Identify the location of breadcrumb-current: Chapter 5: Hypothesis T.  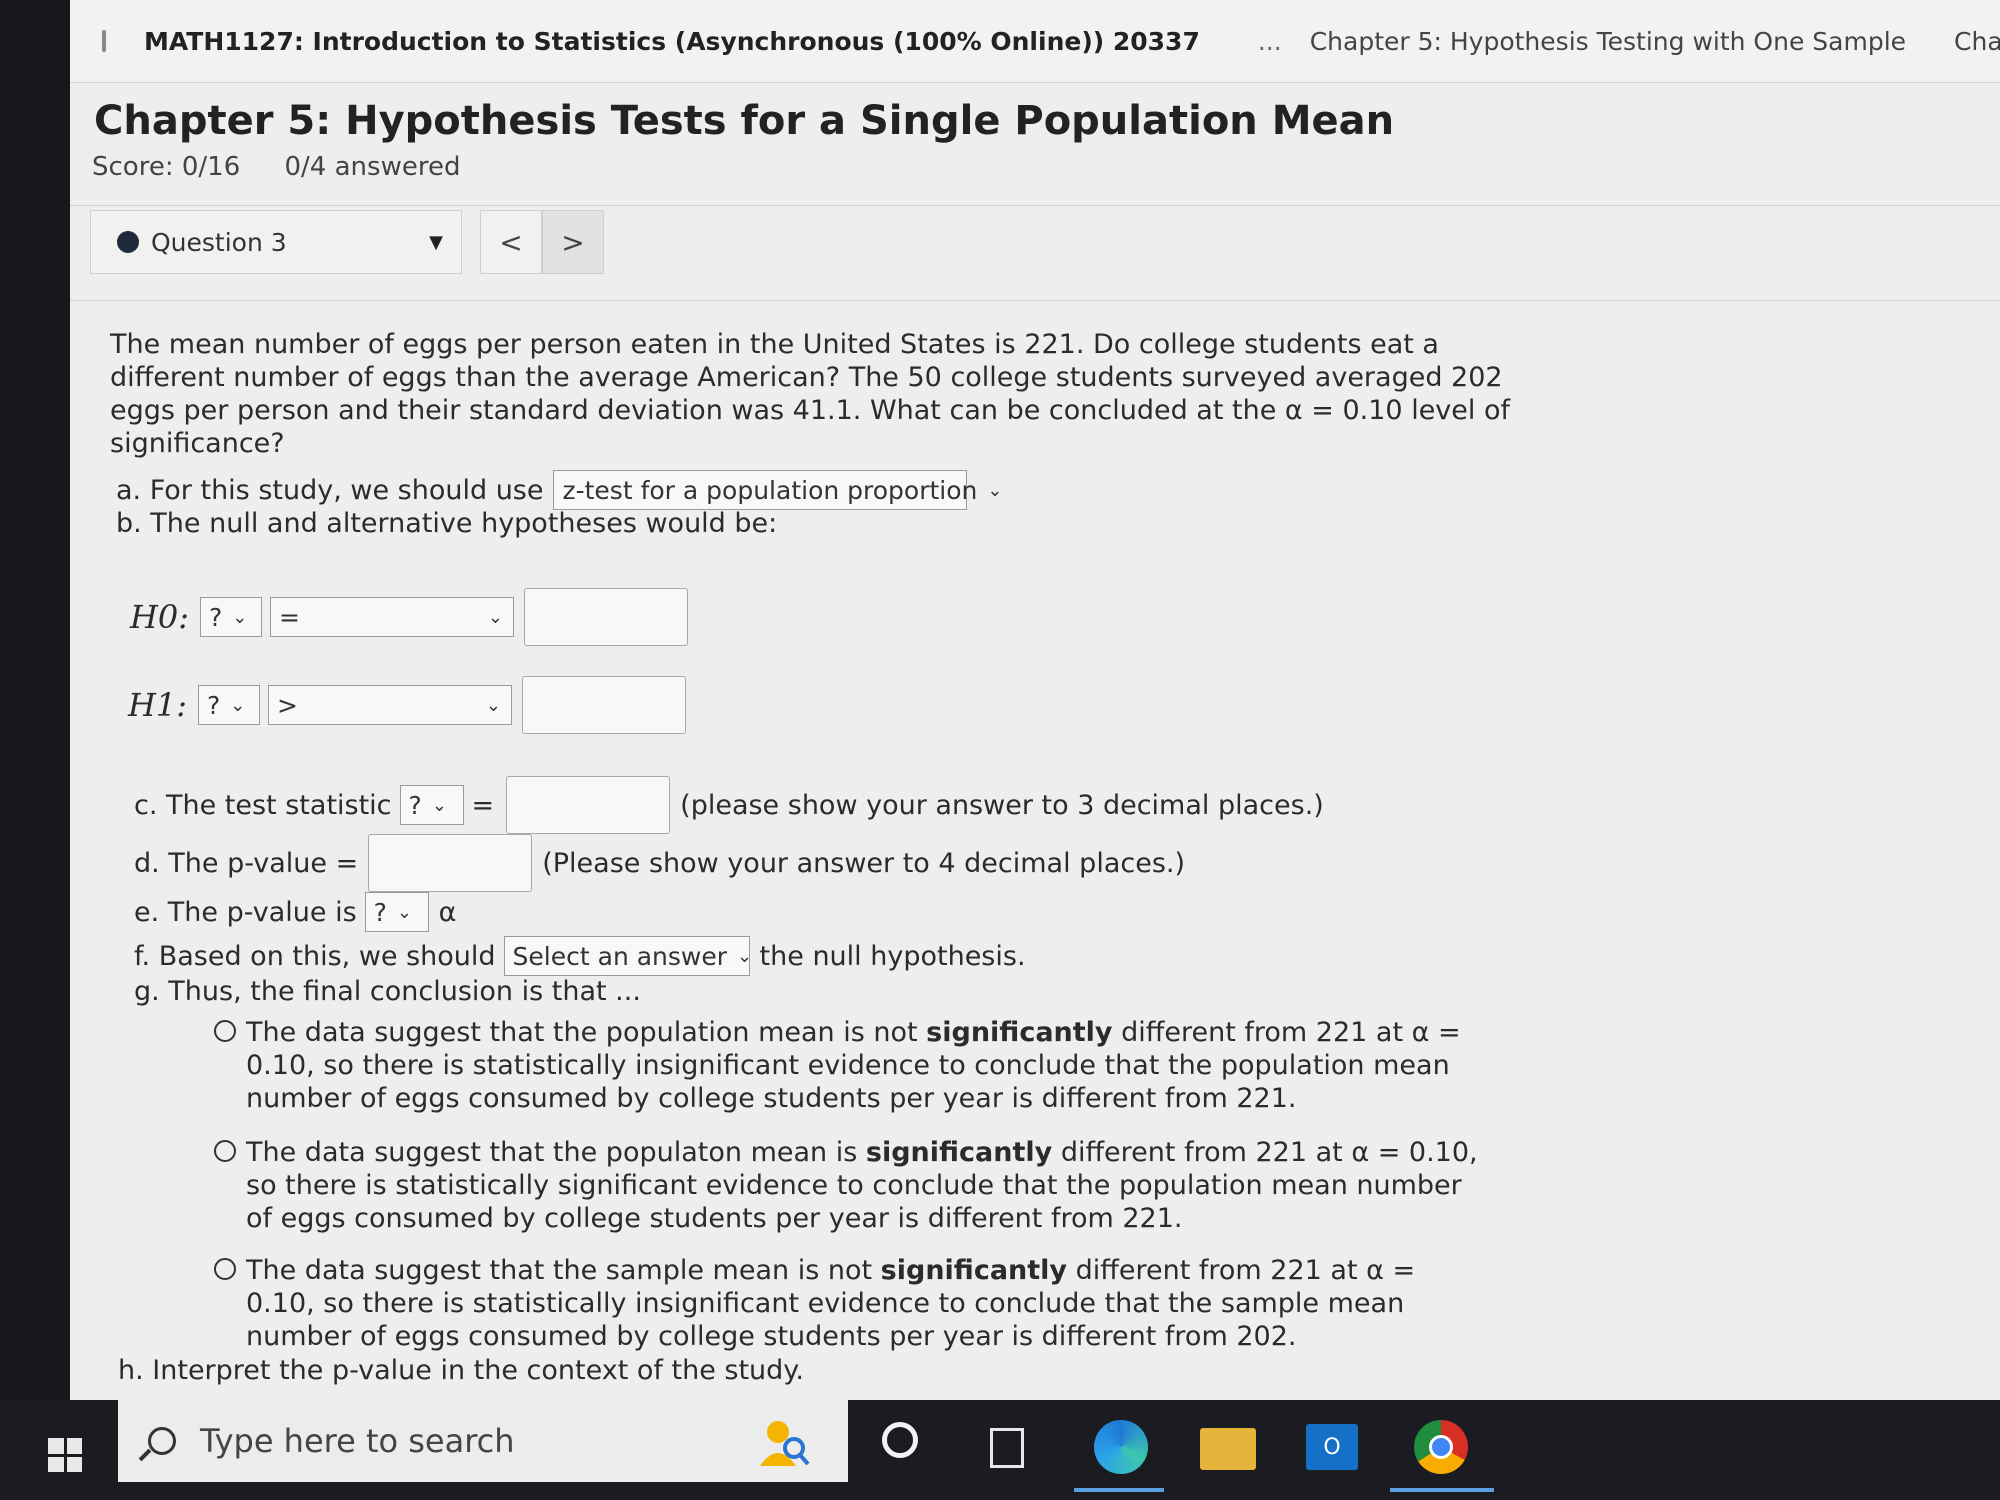
(1977, 41).